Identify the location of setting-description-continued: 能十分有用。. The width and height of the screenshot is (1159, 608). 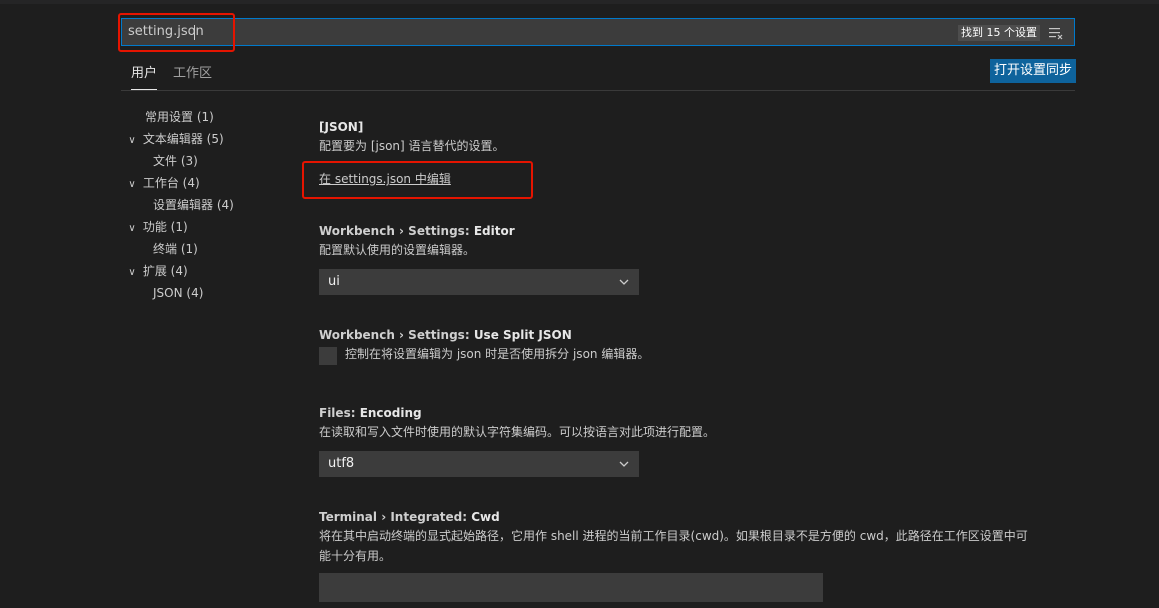
(355, 556).